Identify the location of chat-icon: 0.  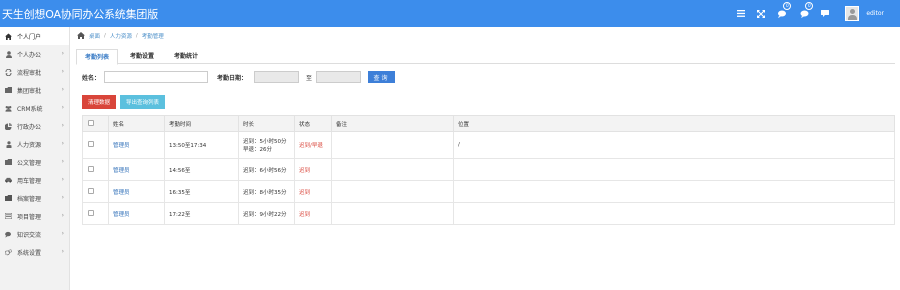
(782, 13).